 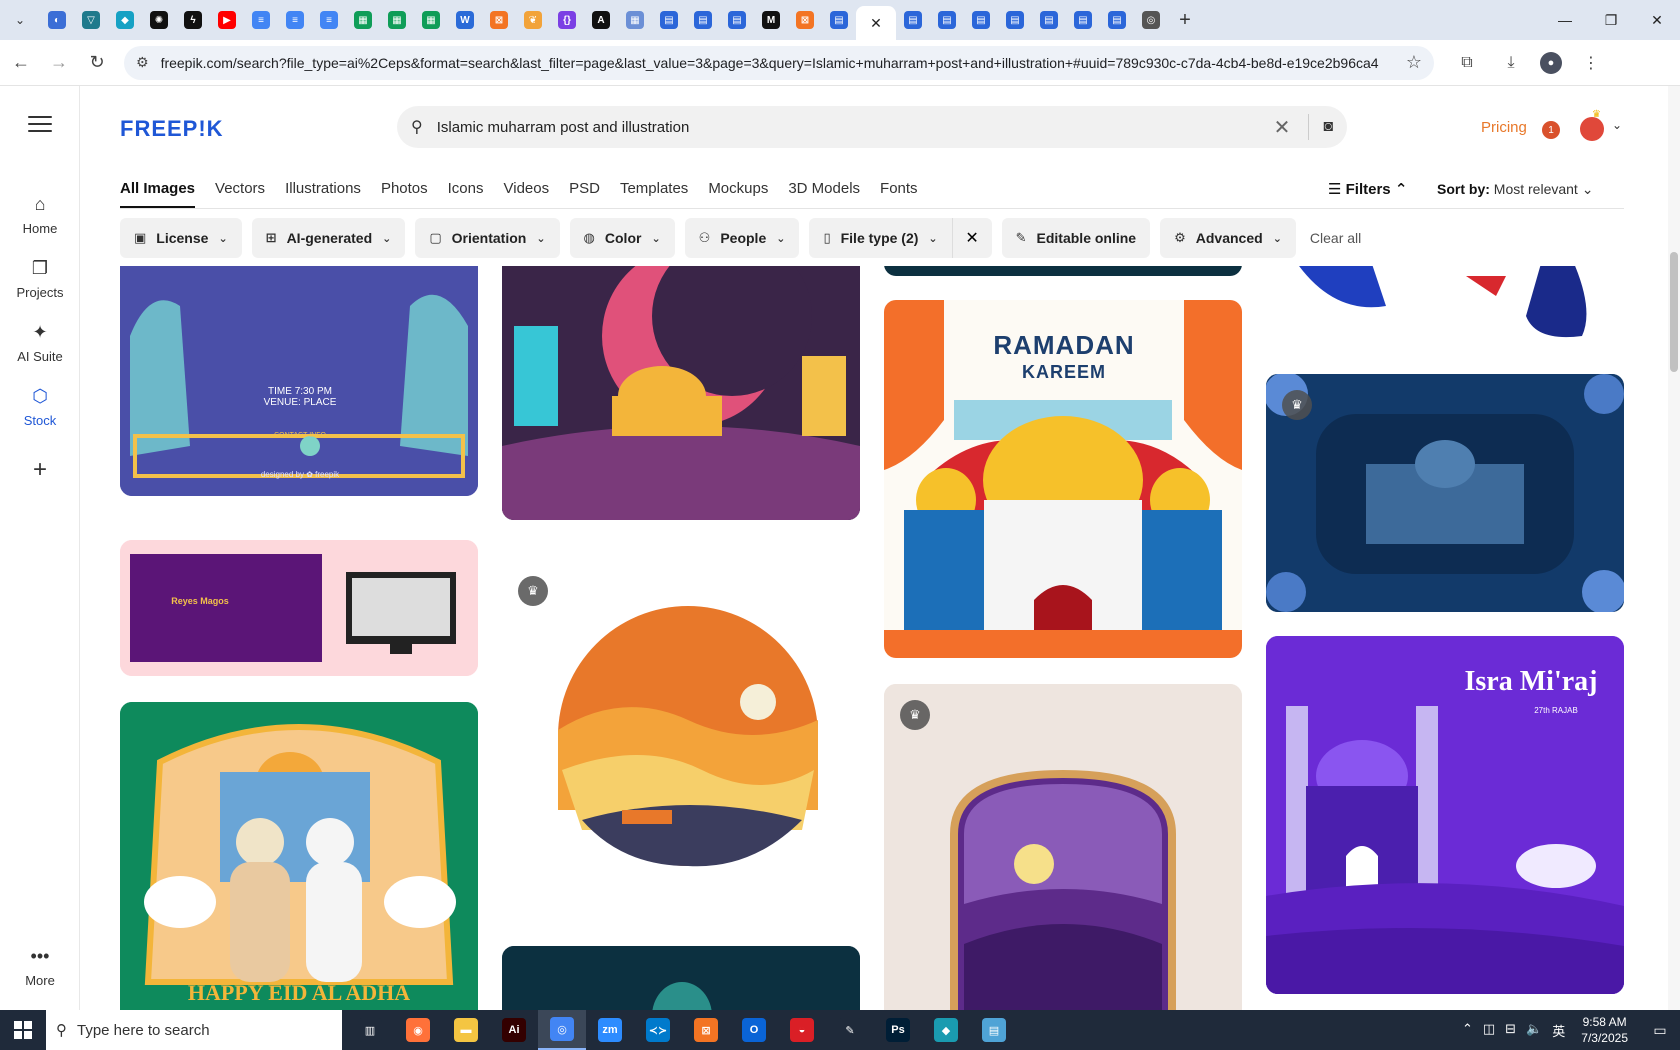 I want to click on clear-all-link: Clear all, so click(x=1335, y=238).